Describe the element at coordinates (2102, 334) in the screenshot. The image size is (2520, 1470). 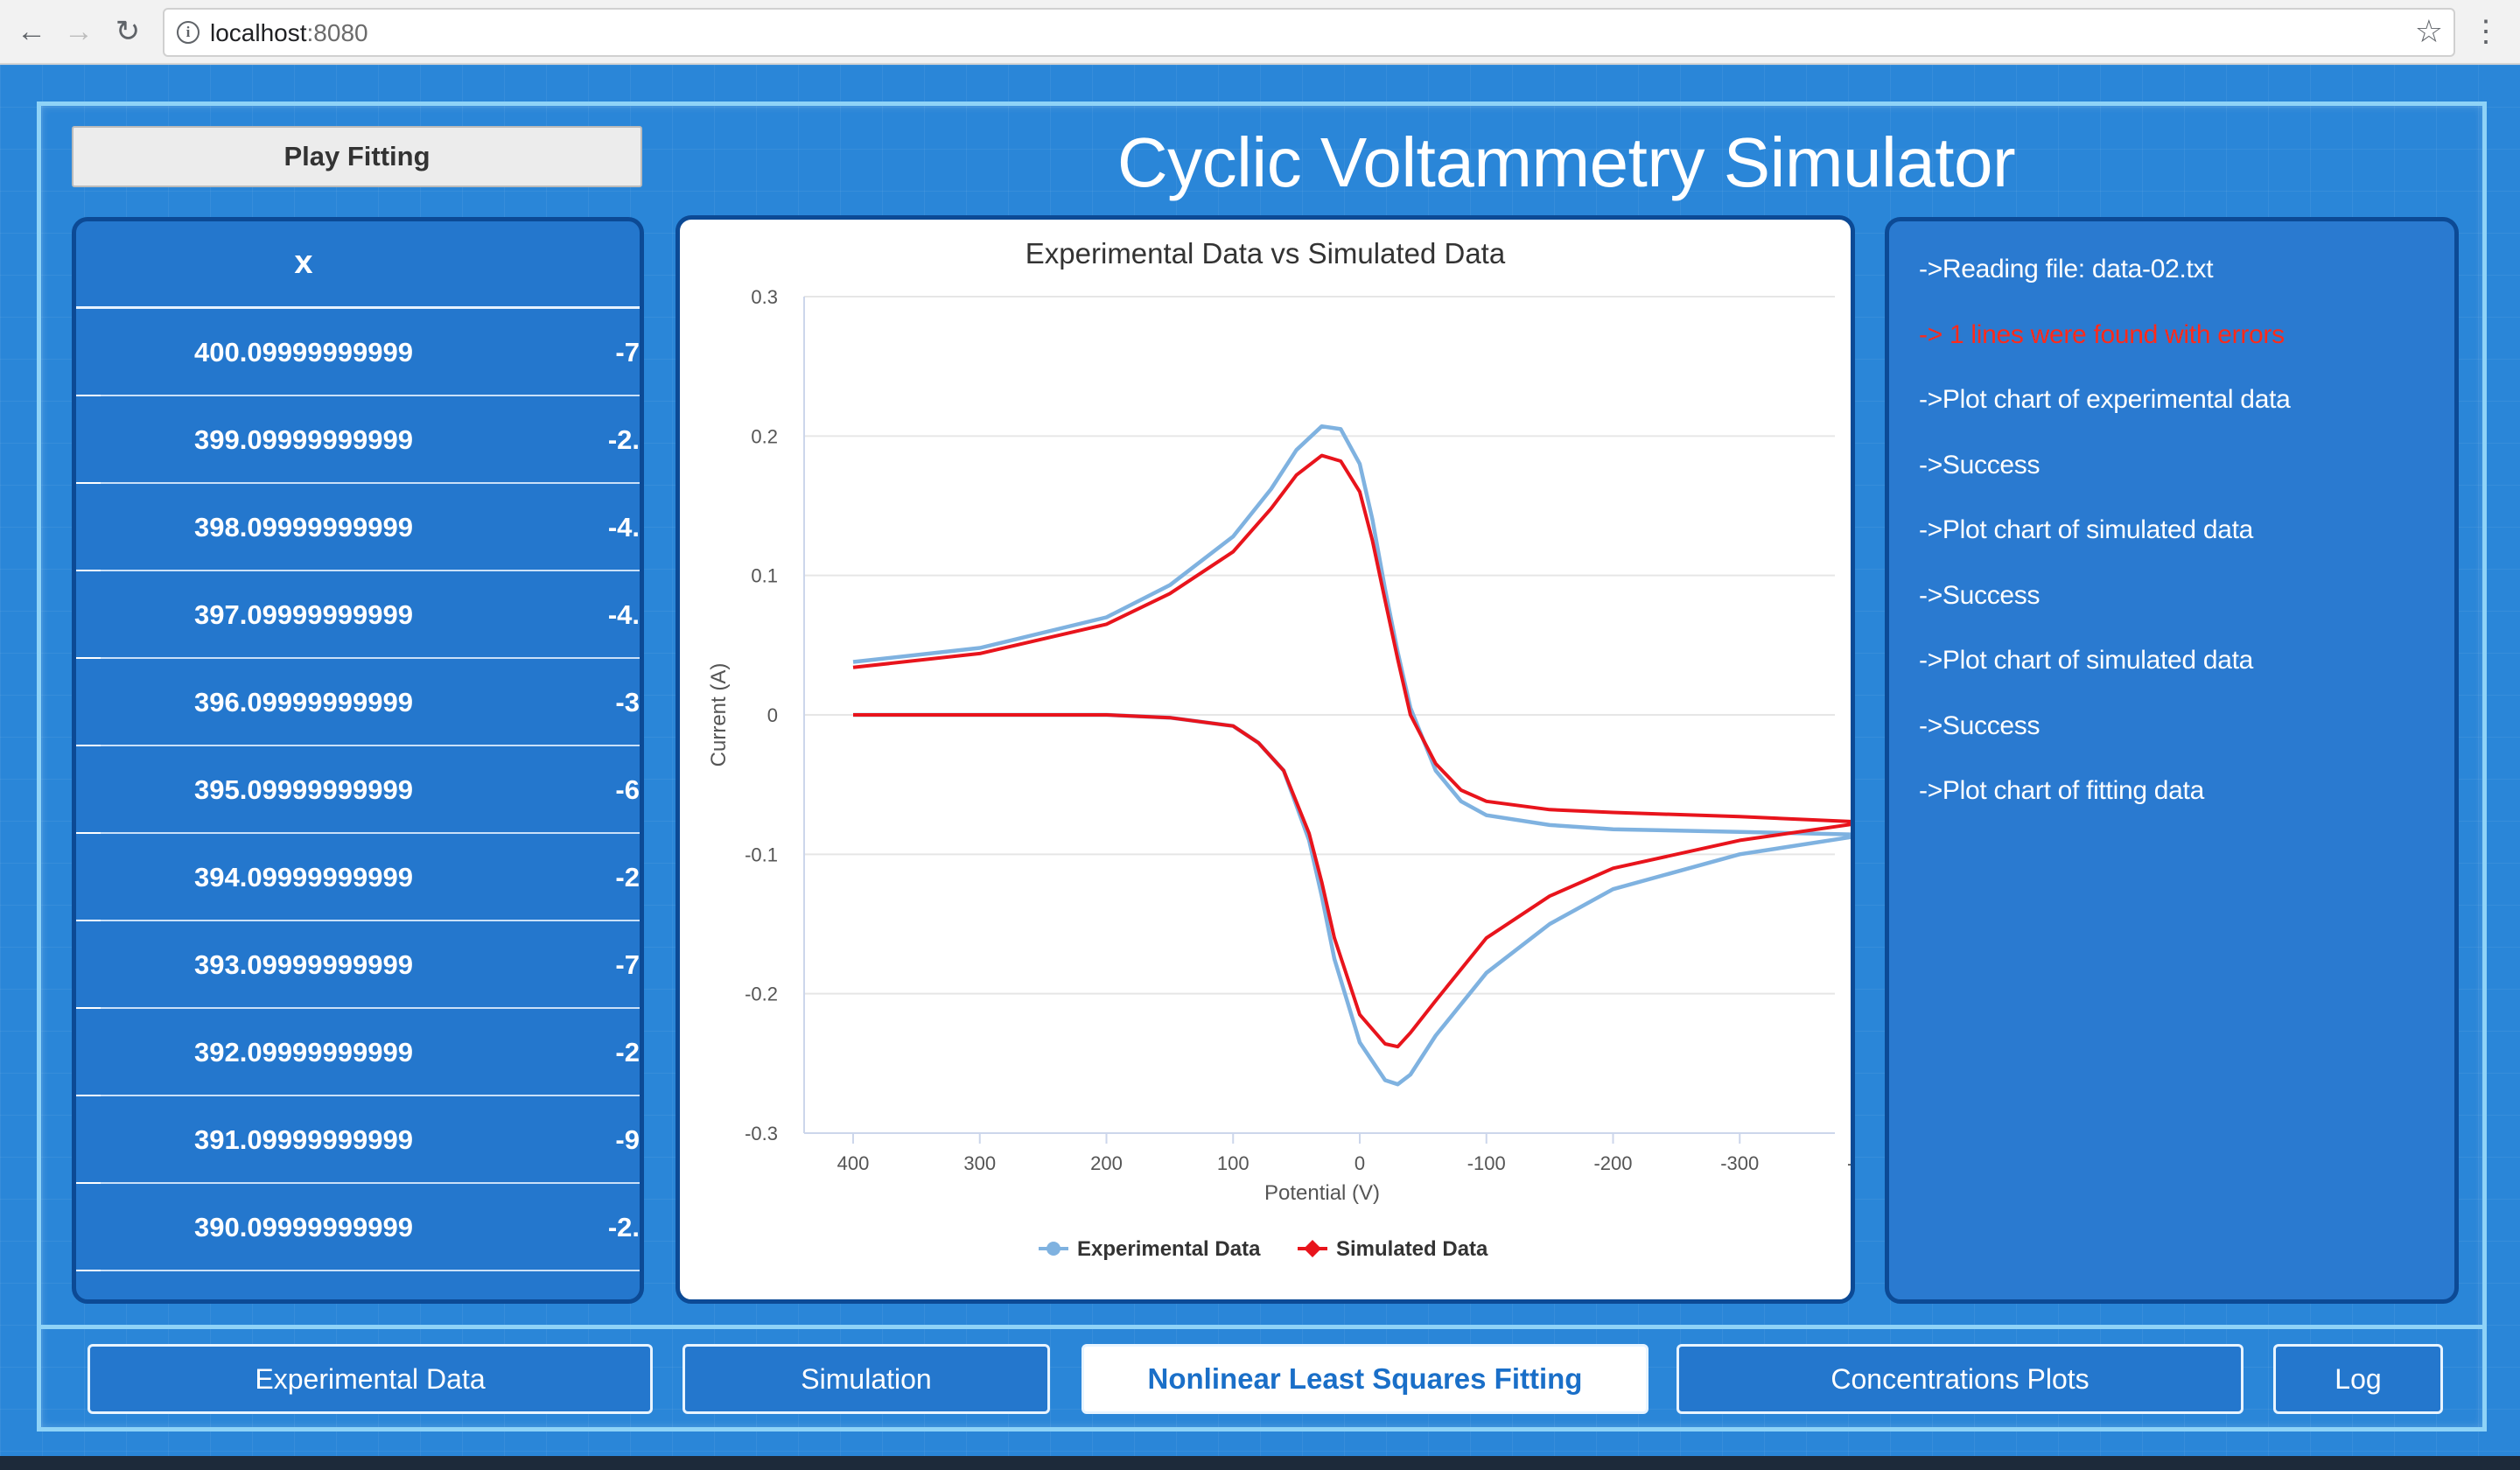
I see `log-line-error: -> 1 lines were found with errors` at that location.